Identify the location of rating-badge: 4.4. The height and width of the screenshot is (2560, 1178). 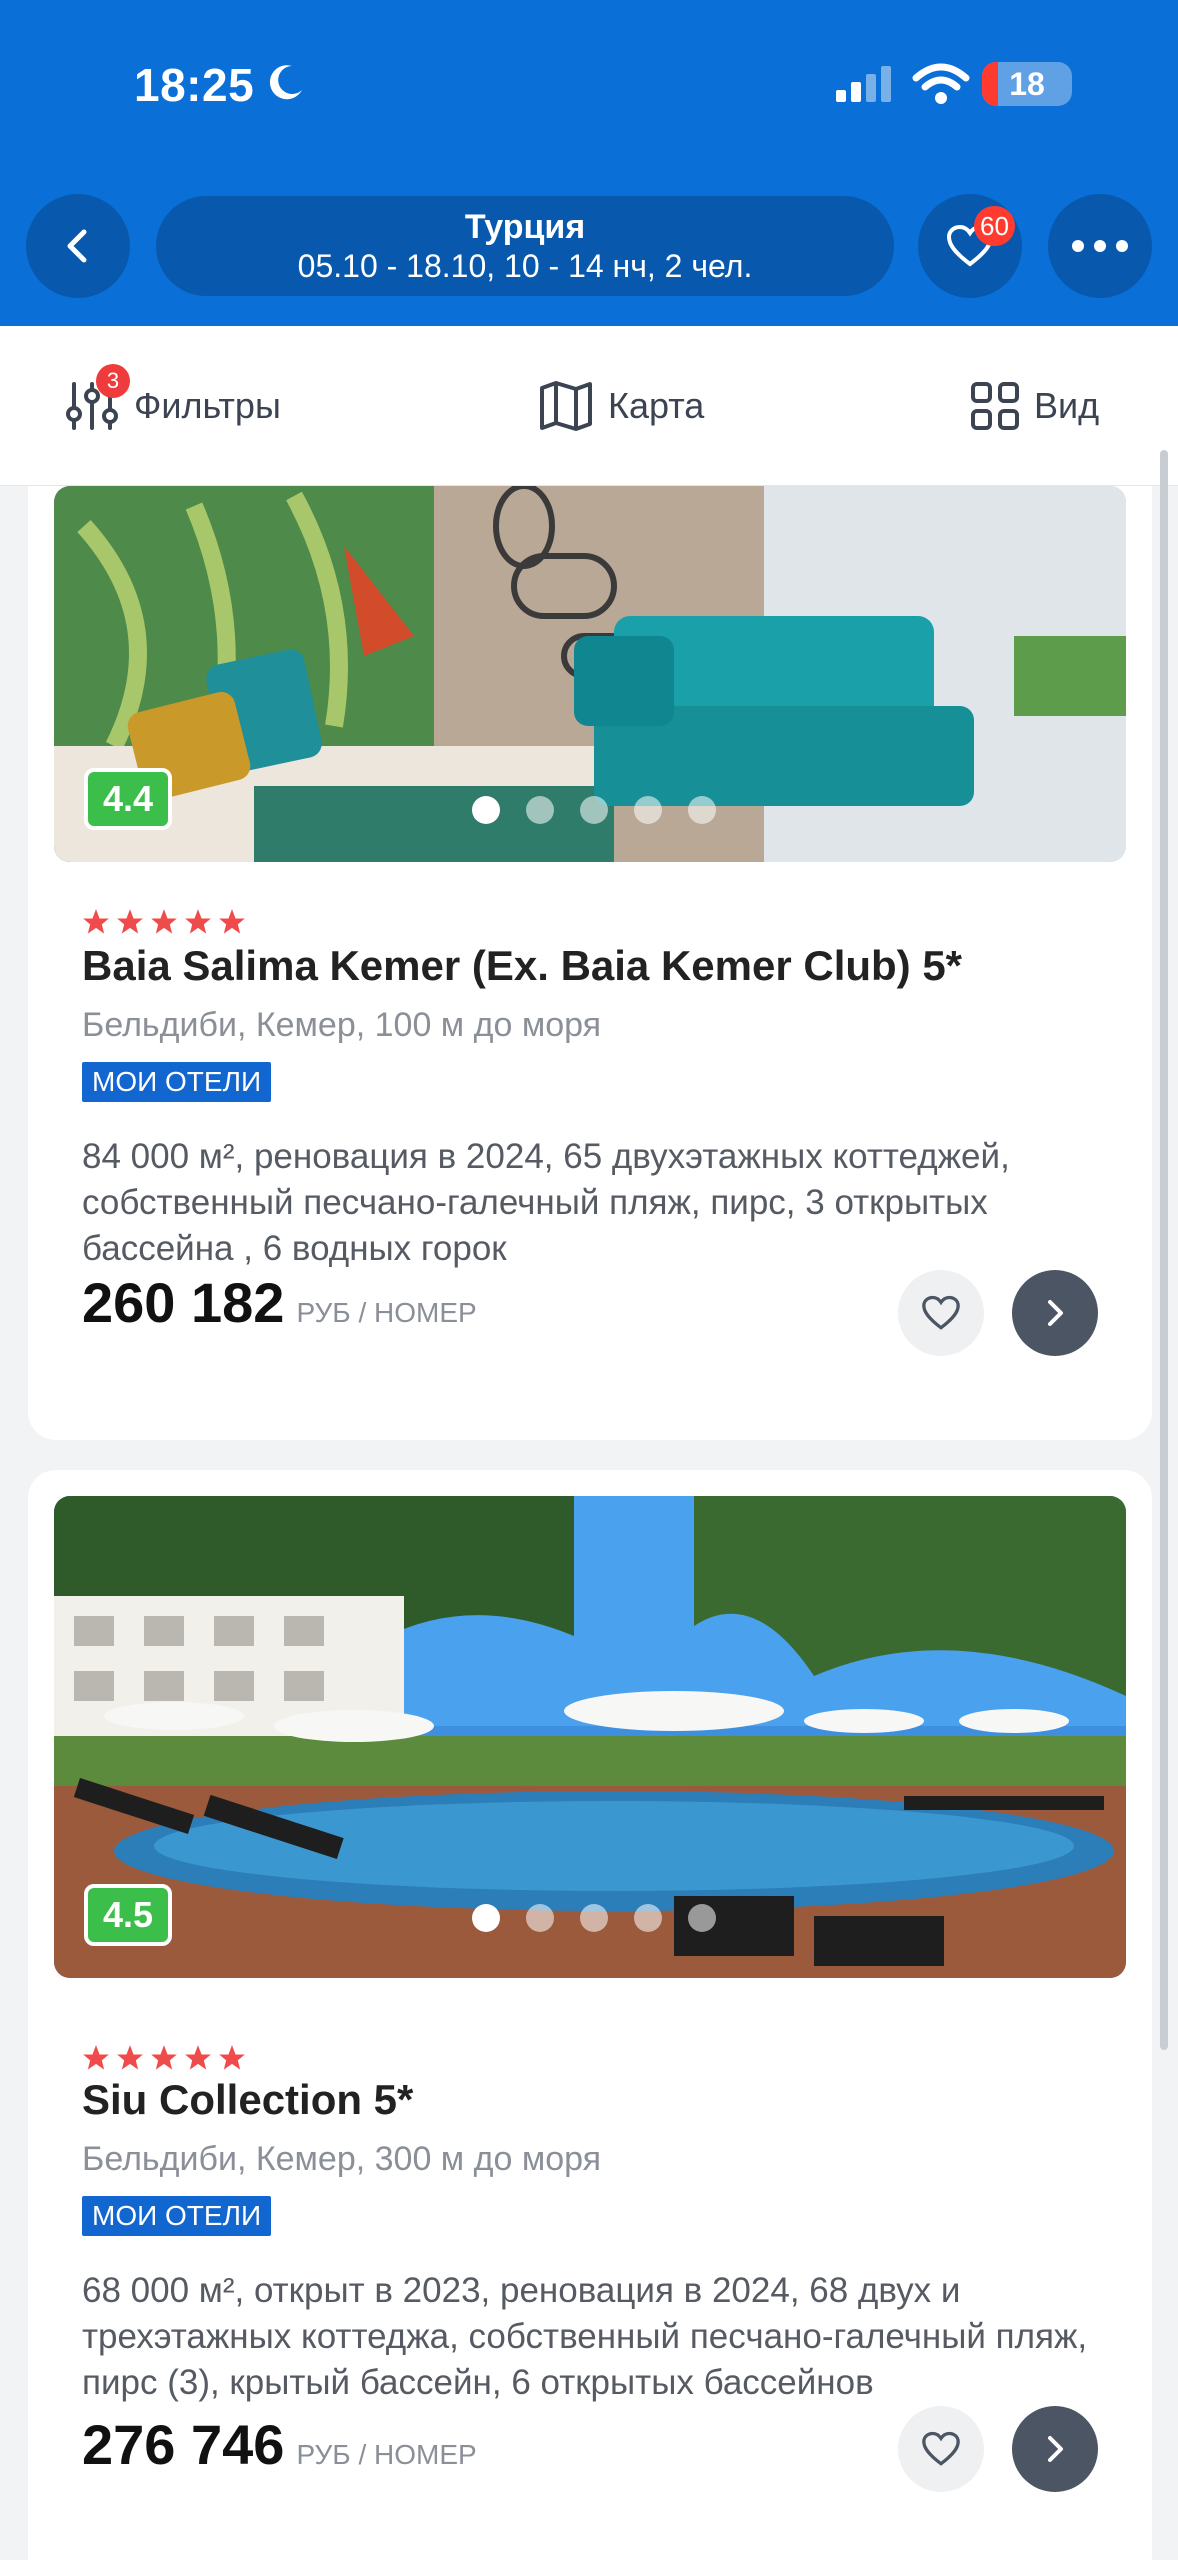
(128, 799).